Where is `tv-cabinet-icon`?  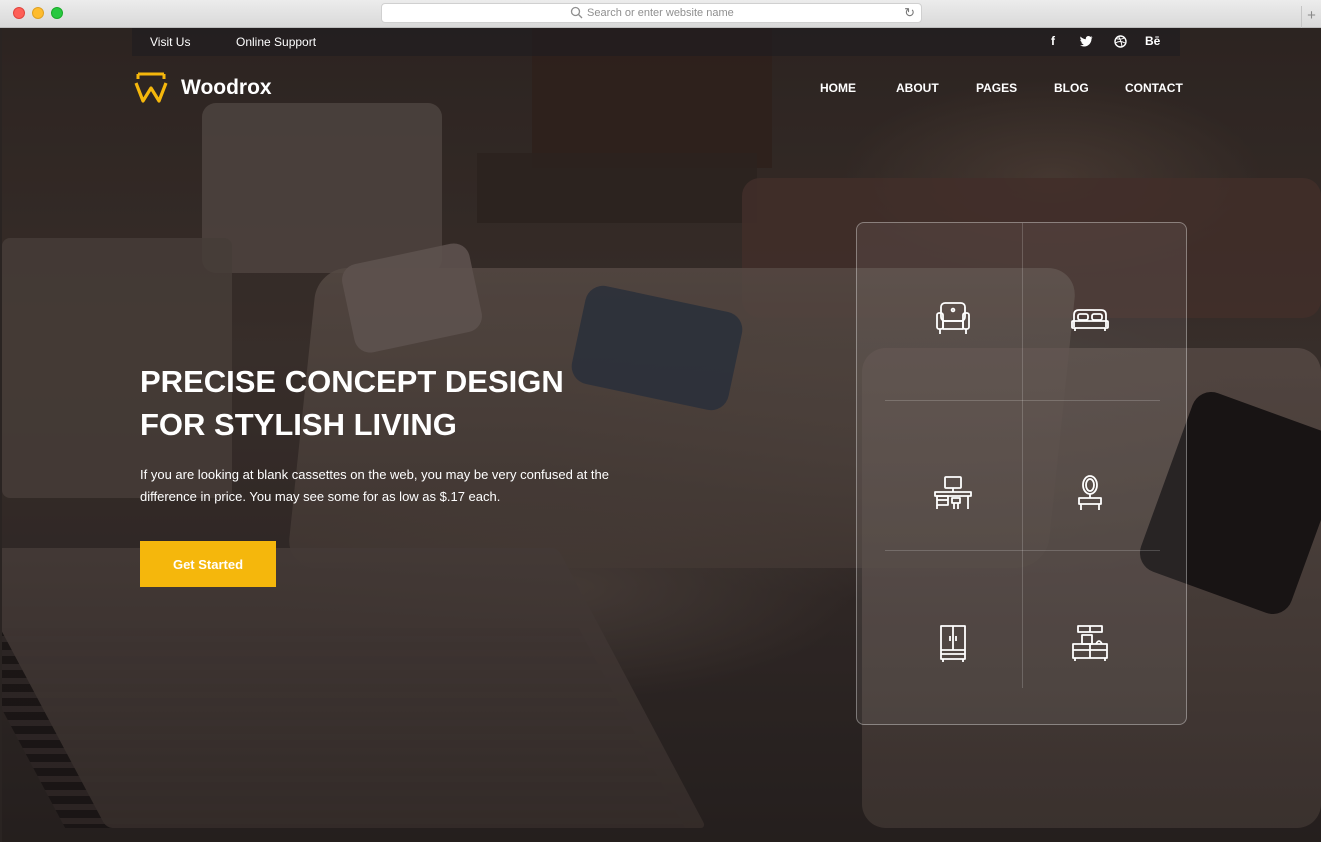
tv-cabinet-icon is located at coordinates (1090, 644).